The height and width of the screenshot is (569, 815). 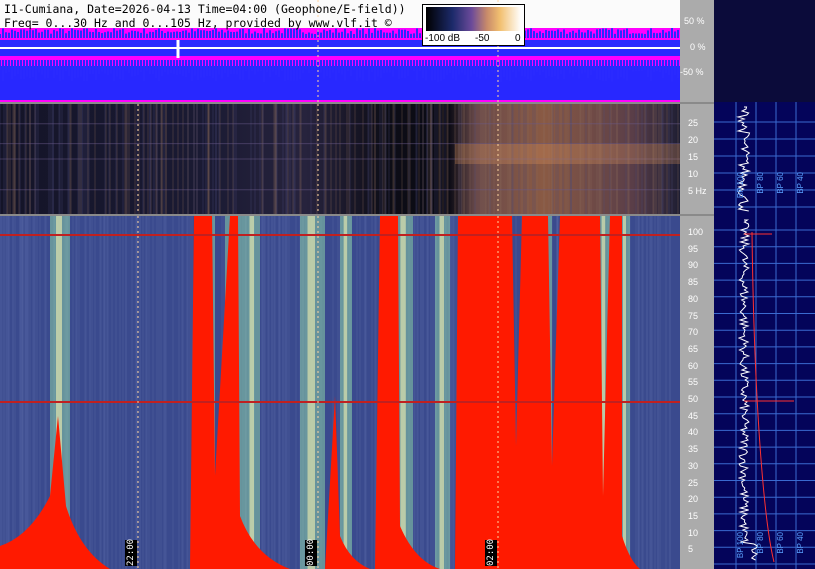 I want to click on spec105-tick-8: 60, so click(x=693, y=365).